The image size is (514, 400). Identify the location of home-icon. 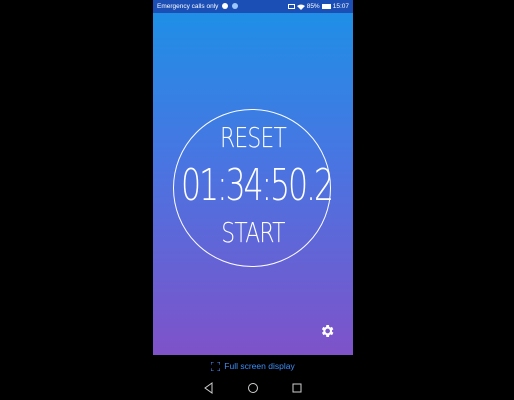
(253, 388).